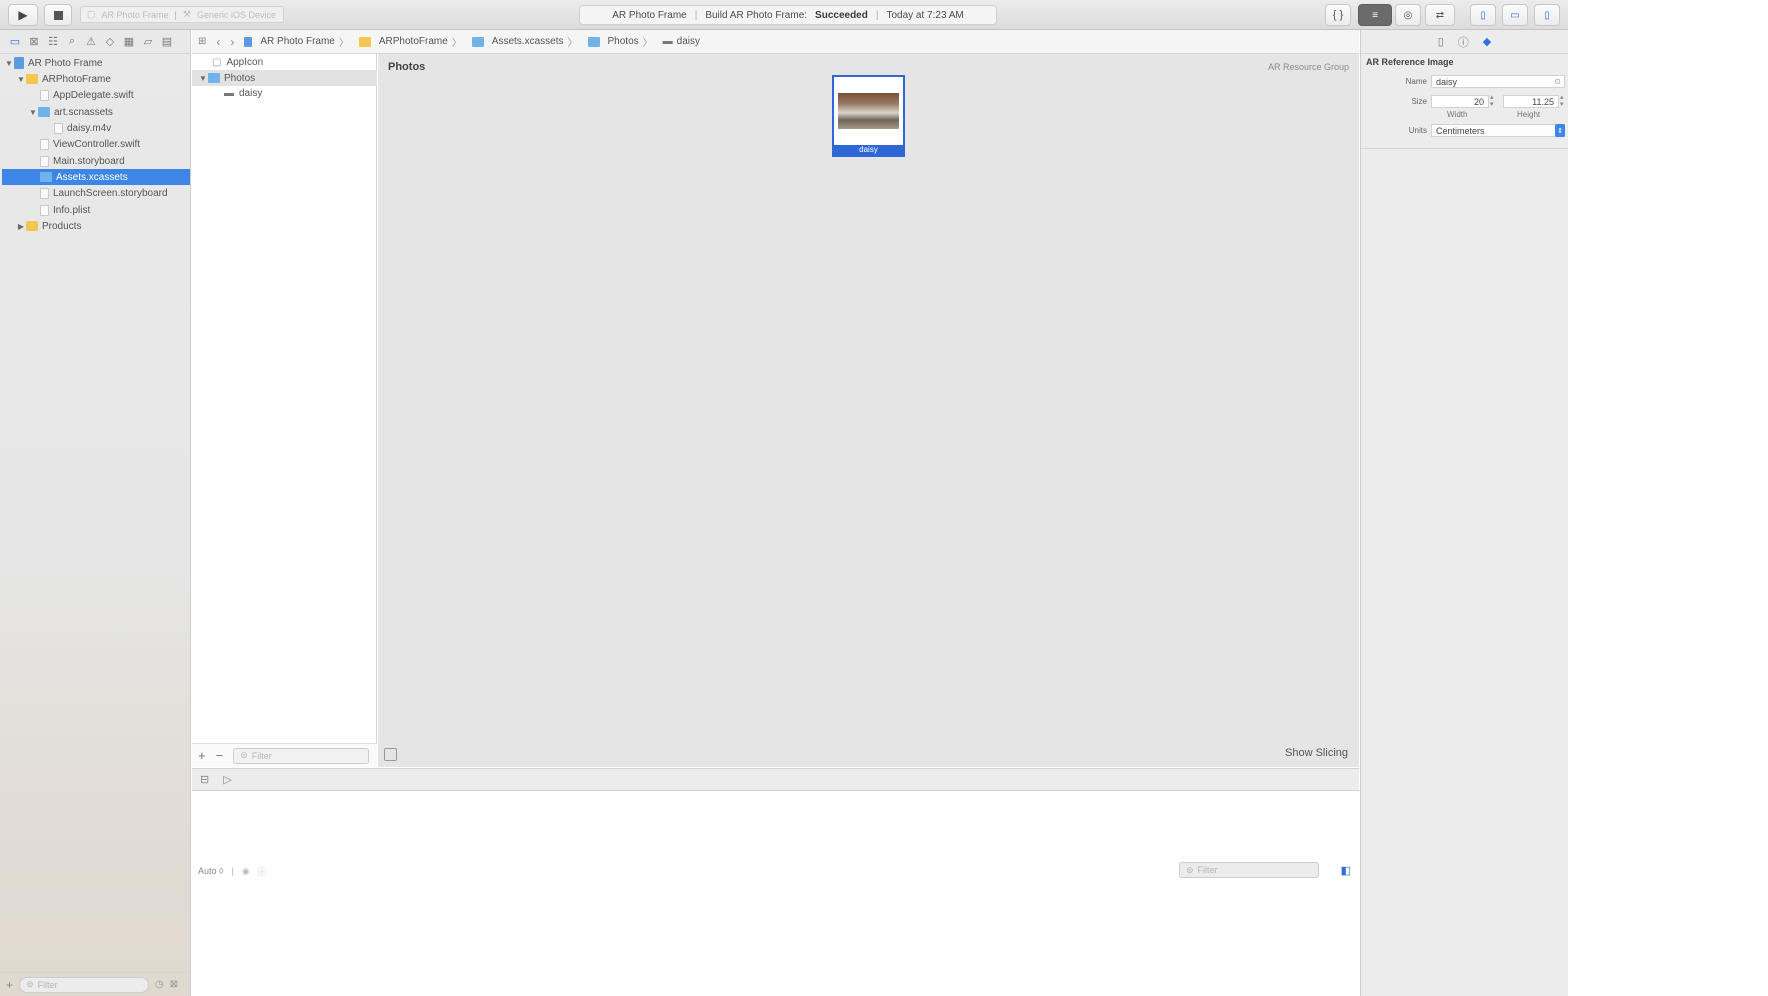 The width and height of the screenshot is (1768, 996). Describe the element at coordinates (1346, 870) in the screenshot. I see `split-console-icon: ◧` at that location.